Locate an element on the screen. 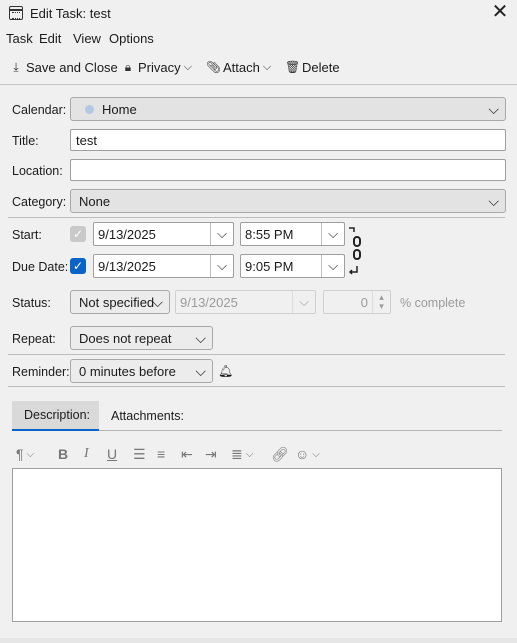 The height and width of the screenshot is (643, 517). paragraph-icon: ¶ ⌵ is located at coordinates (25, 454).